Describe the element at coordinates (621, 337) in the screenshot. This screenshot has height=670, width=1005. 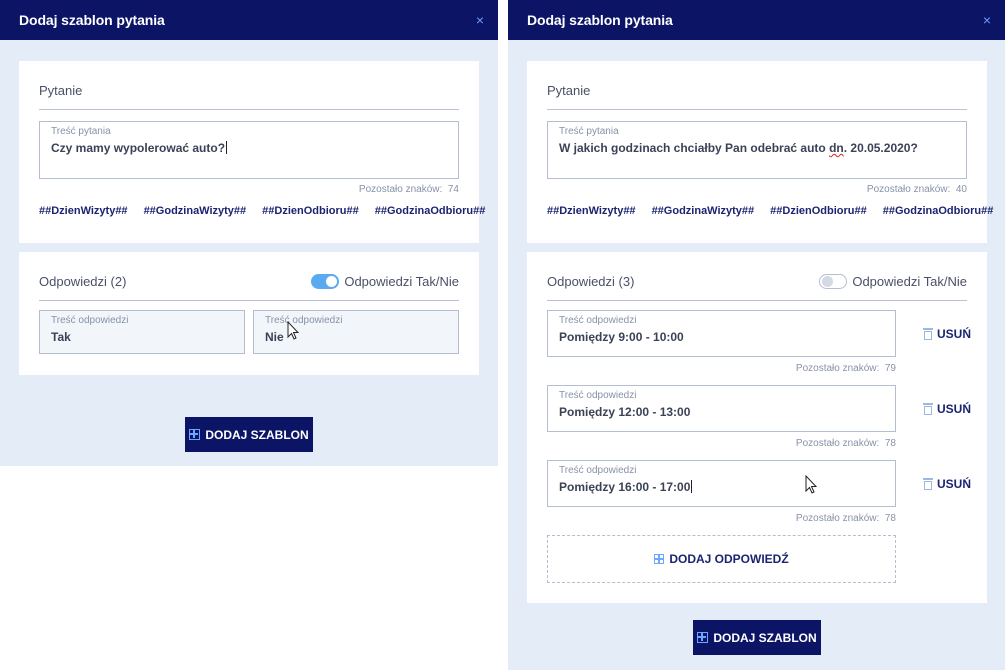
I see `answer-field-value: Pomiędzy 9:00 - 10:00` at that location.